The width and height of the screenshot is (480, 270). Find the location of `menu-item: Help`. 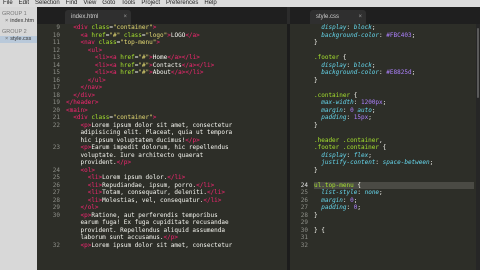

menu-item: Help is located at coordinates (210, 3).